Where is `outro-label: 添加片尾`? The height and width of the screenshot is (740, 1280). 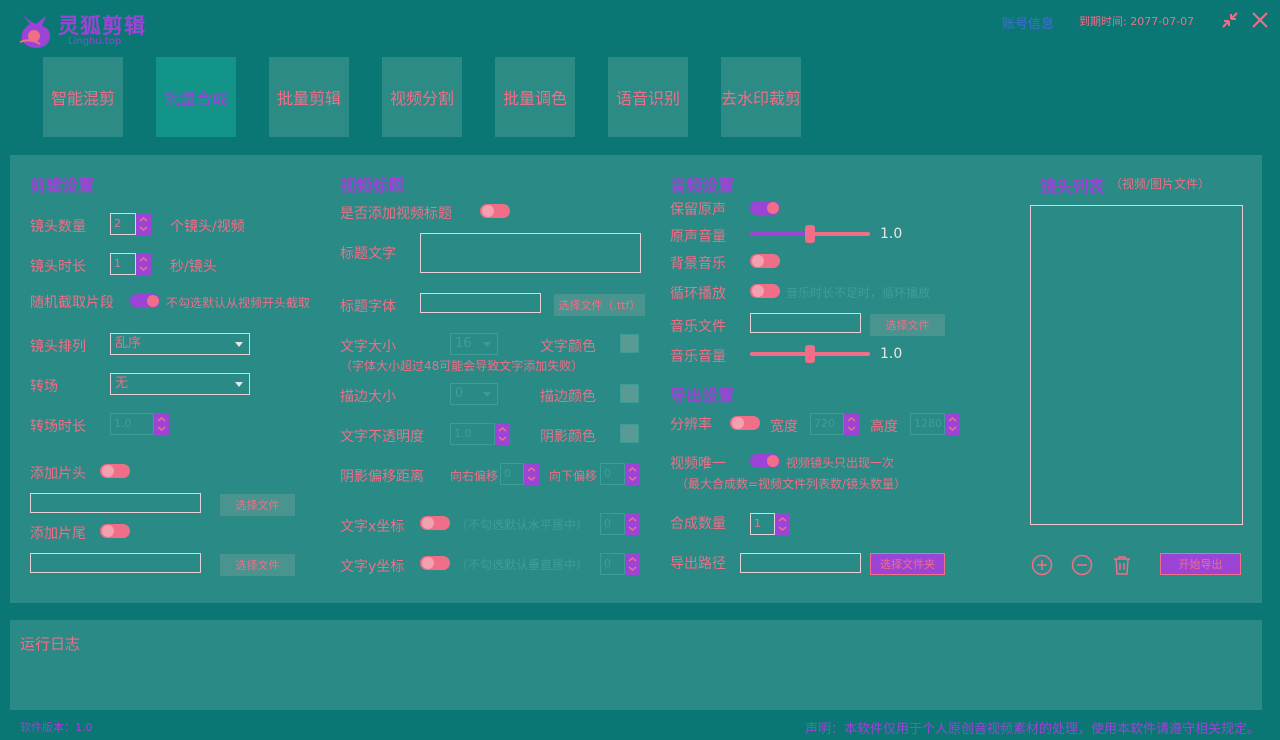
outro-label: 添加片尾 is located at coordinates (58, 534).